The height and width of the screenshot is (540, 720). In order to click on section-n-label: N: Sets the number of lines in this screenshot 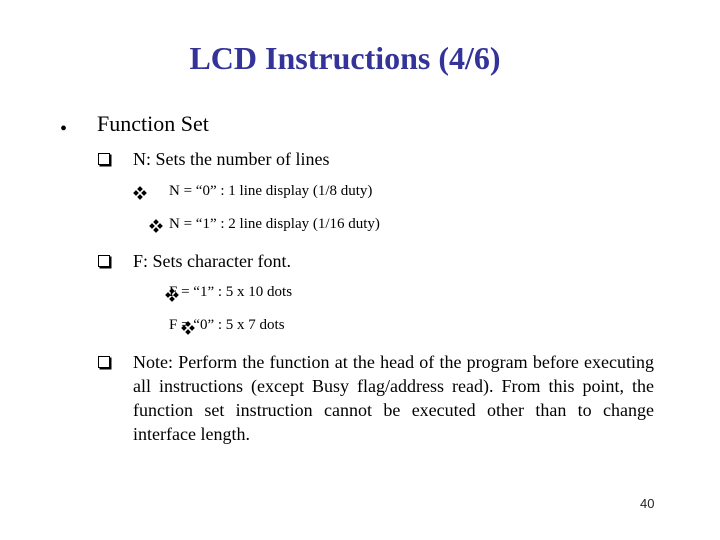, I will do `click(231, 159)`.